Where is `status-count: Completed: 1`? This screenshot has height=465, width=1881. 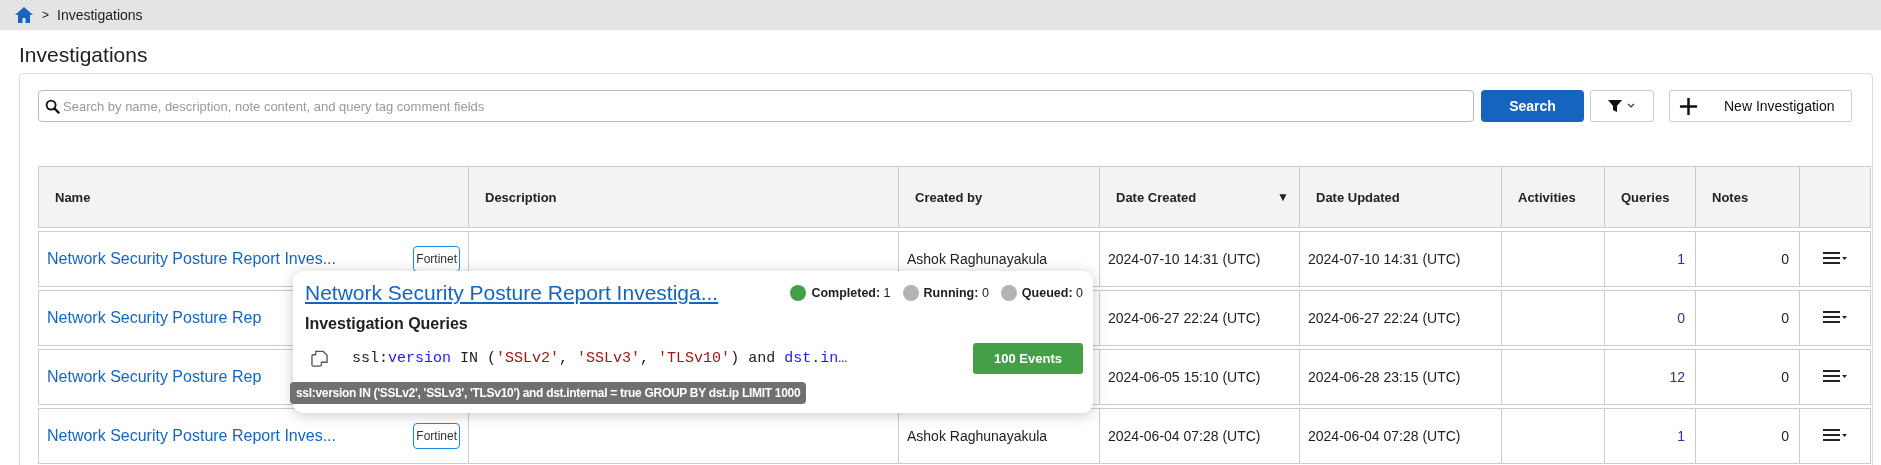
status-count: Completed: 1 is located at coordinates (851, 293).